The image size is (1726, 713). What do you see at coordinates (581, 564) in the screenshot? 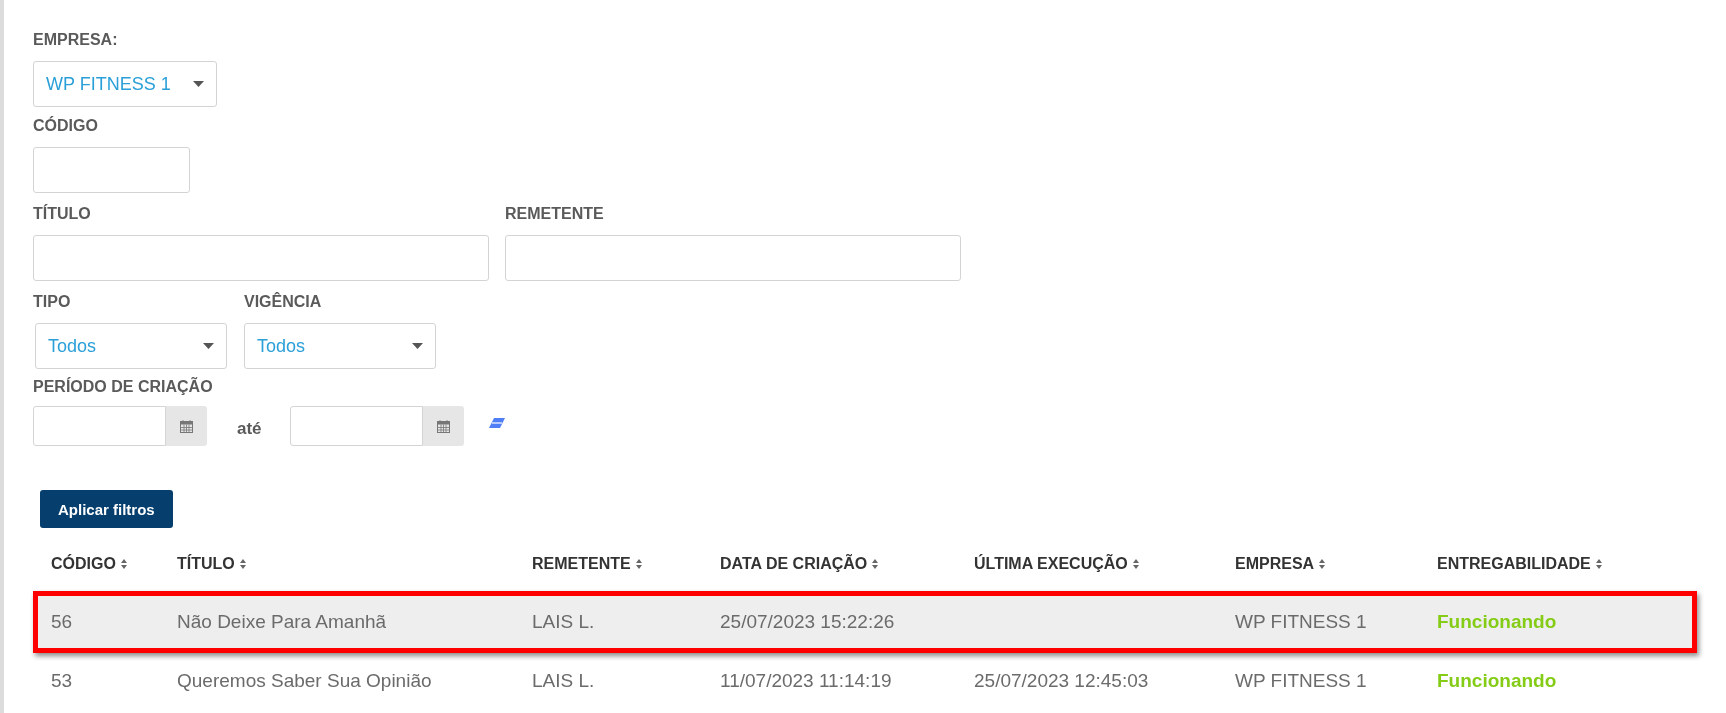
I see `column-header: REMETENTE` at bounding box center [581, 564].